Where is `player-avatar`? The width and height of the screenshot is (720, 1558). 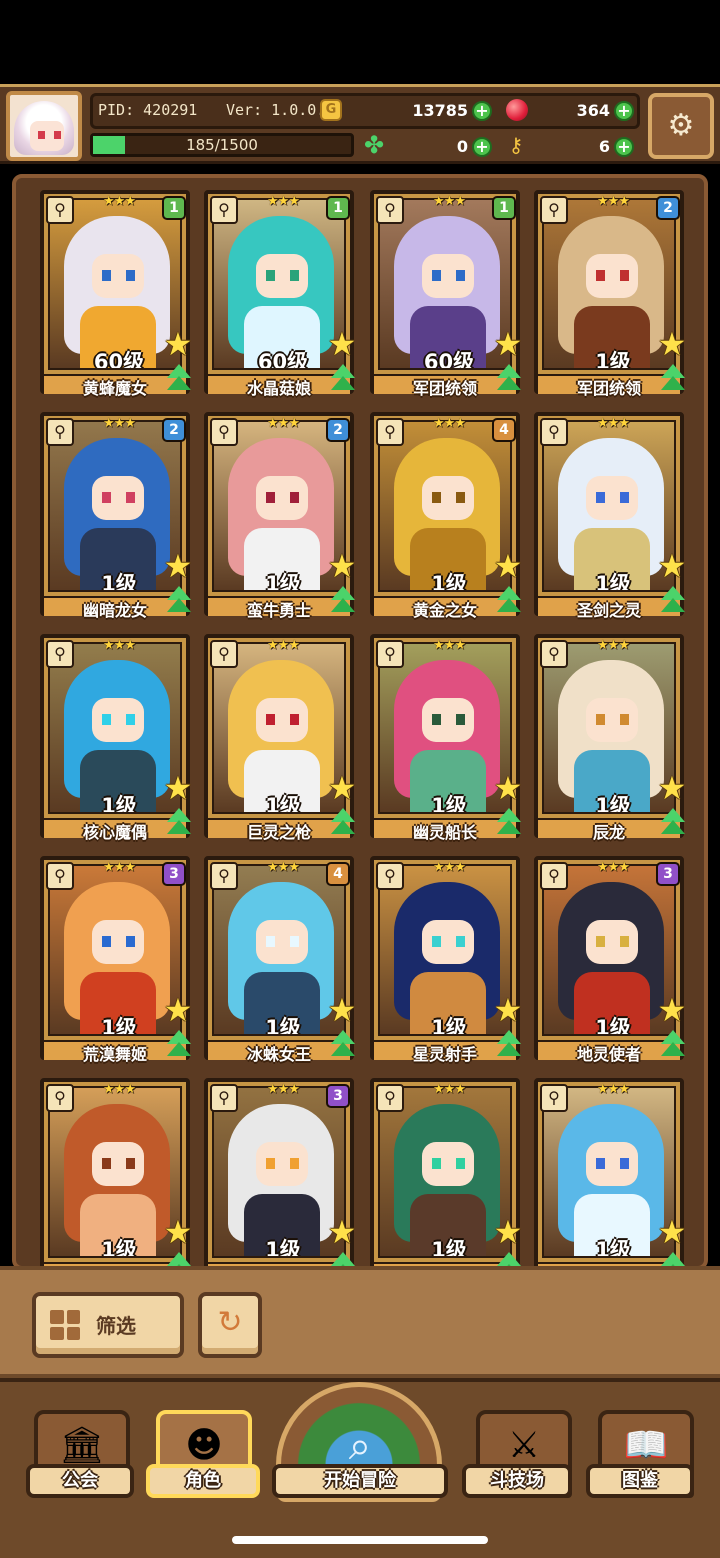
player-avatar is located at coordinates (44, 126).